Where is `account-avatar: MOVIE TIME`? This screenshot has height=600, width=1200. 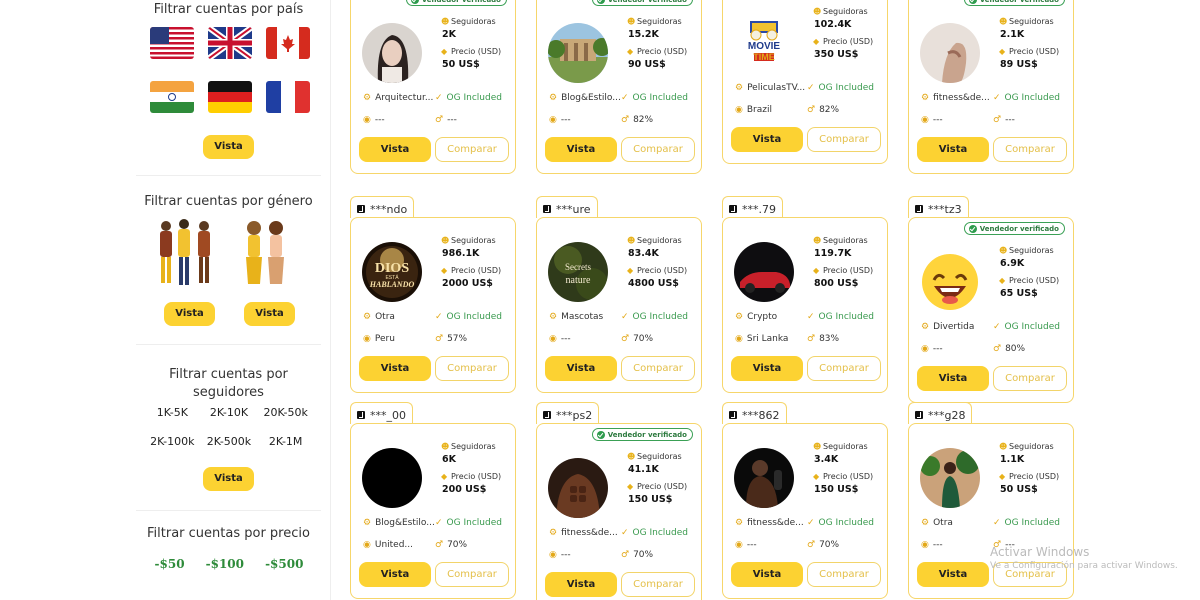
account-avatar: MOVIE TIME is located at coordinates (764, 43).